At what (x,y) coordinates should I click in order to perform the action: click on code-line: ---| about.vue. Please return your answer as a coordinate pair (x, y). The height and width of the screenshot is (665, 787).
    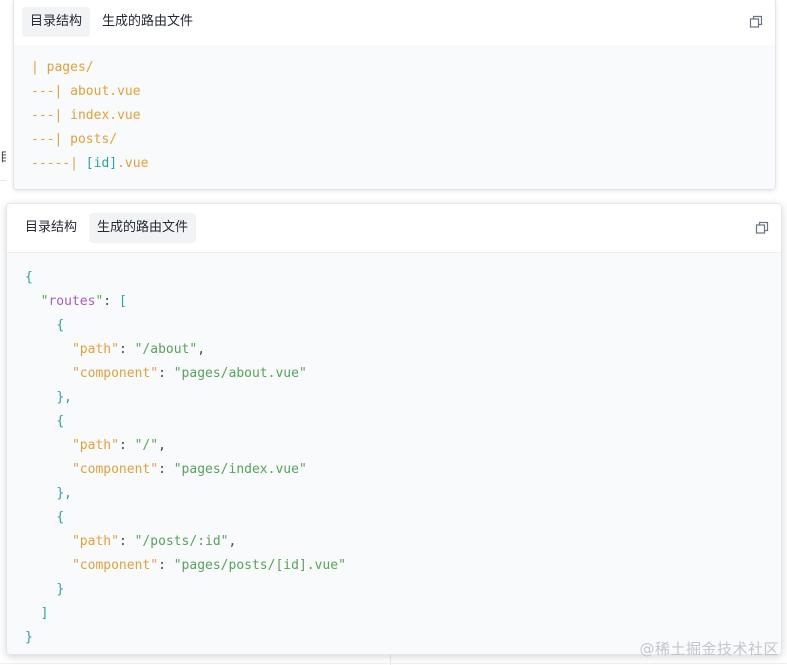
    Looking at the image, I should click on (403, 92).